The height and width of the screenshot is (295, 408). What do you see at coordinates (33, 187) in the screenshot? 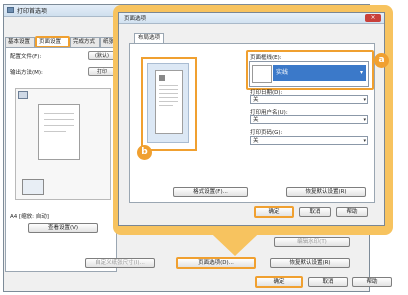
I see `printer-preview-icon` at bounding box center [33, 187].